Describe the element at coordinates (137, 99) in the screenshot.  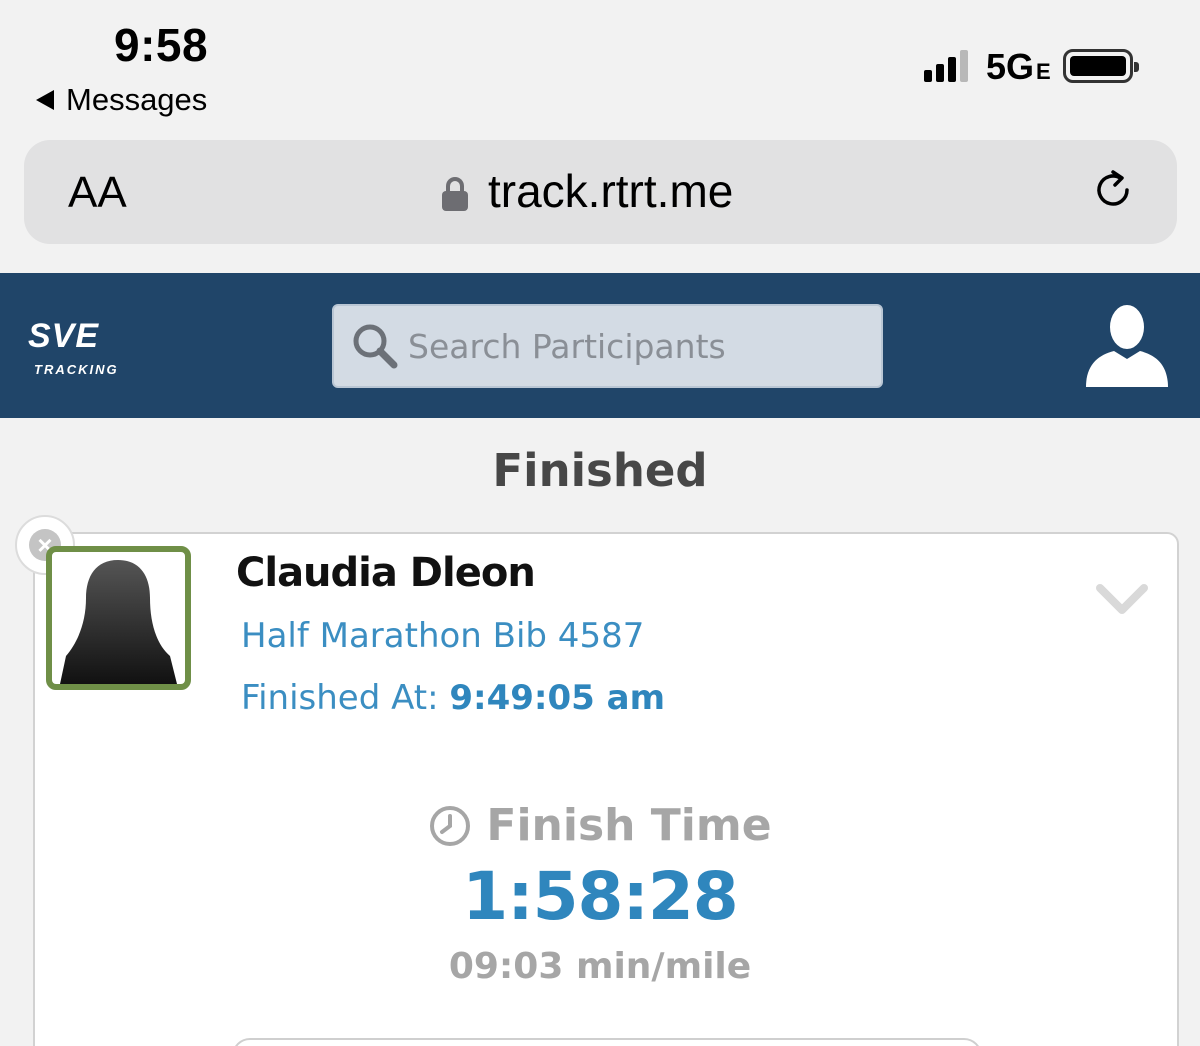
I see `back-label: Messages` at that location.